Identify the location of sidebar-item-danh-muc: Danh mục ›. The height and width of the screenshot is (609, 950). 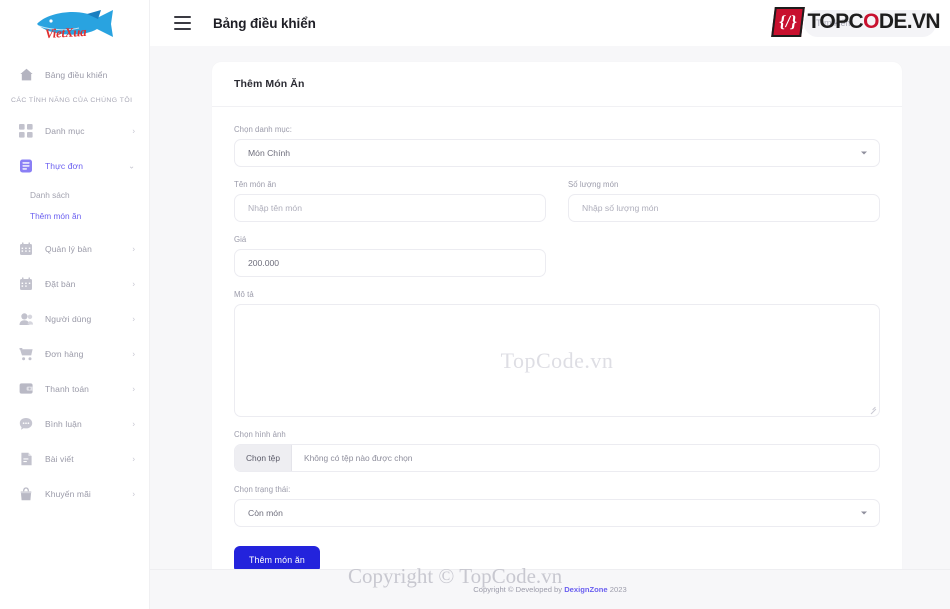
(74, 130).